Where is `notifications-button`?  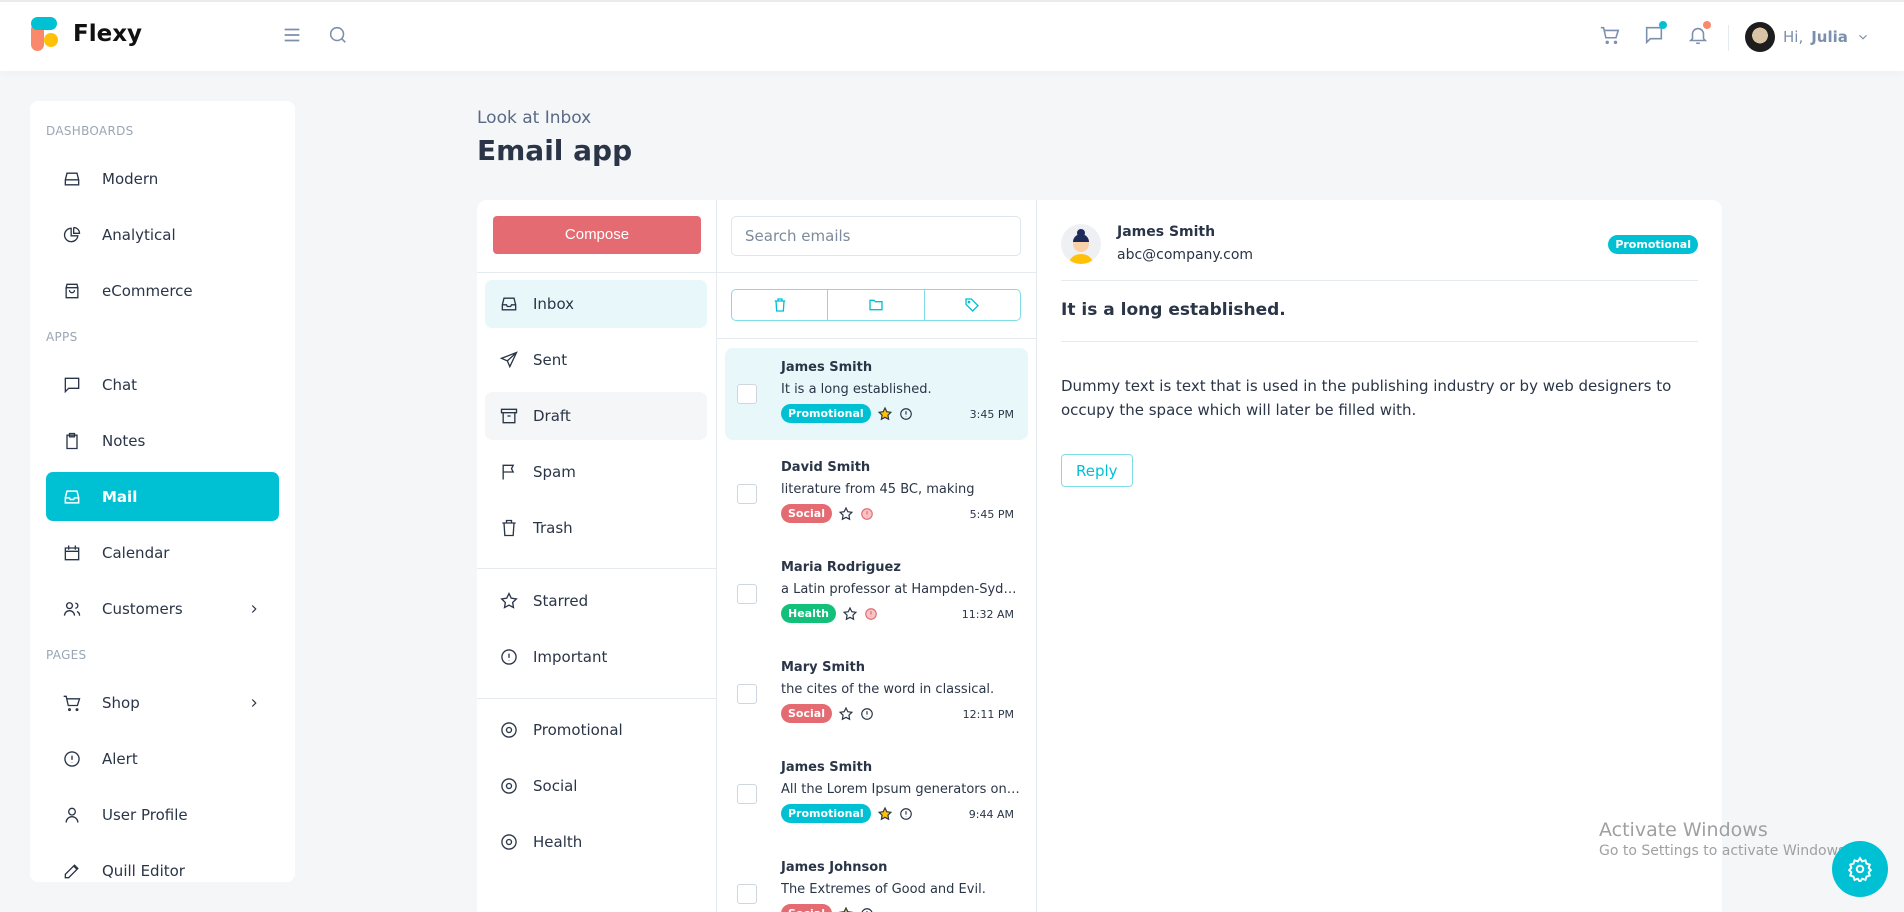
notifications-button is located at coordinates (1699, 33).